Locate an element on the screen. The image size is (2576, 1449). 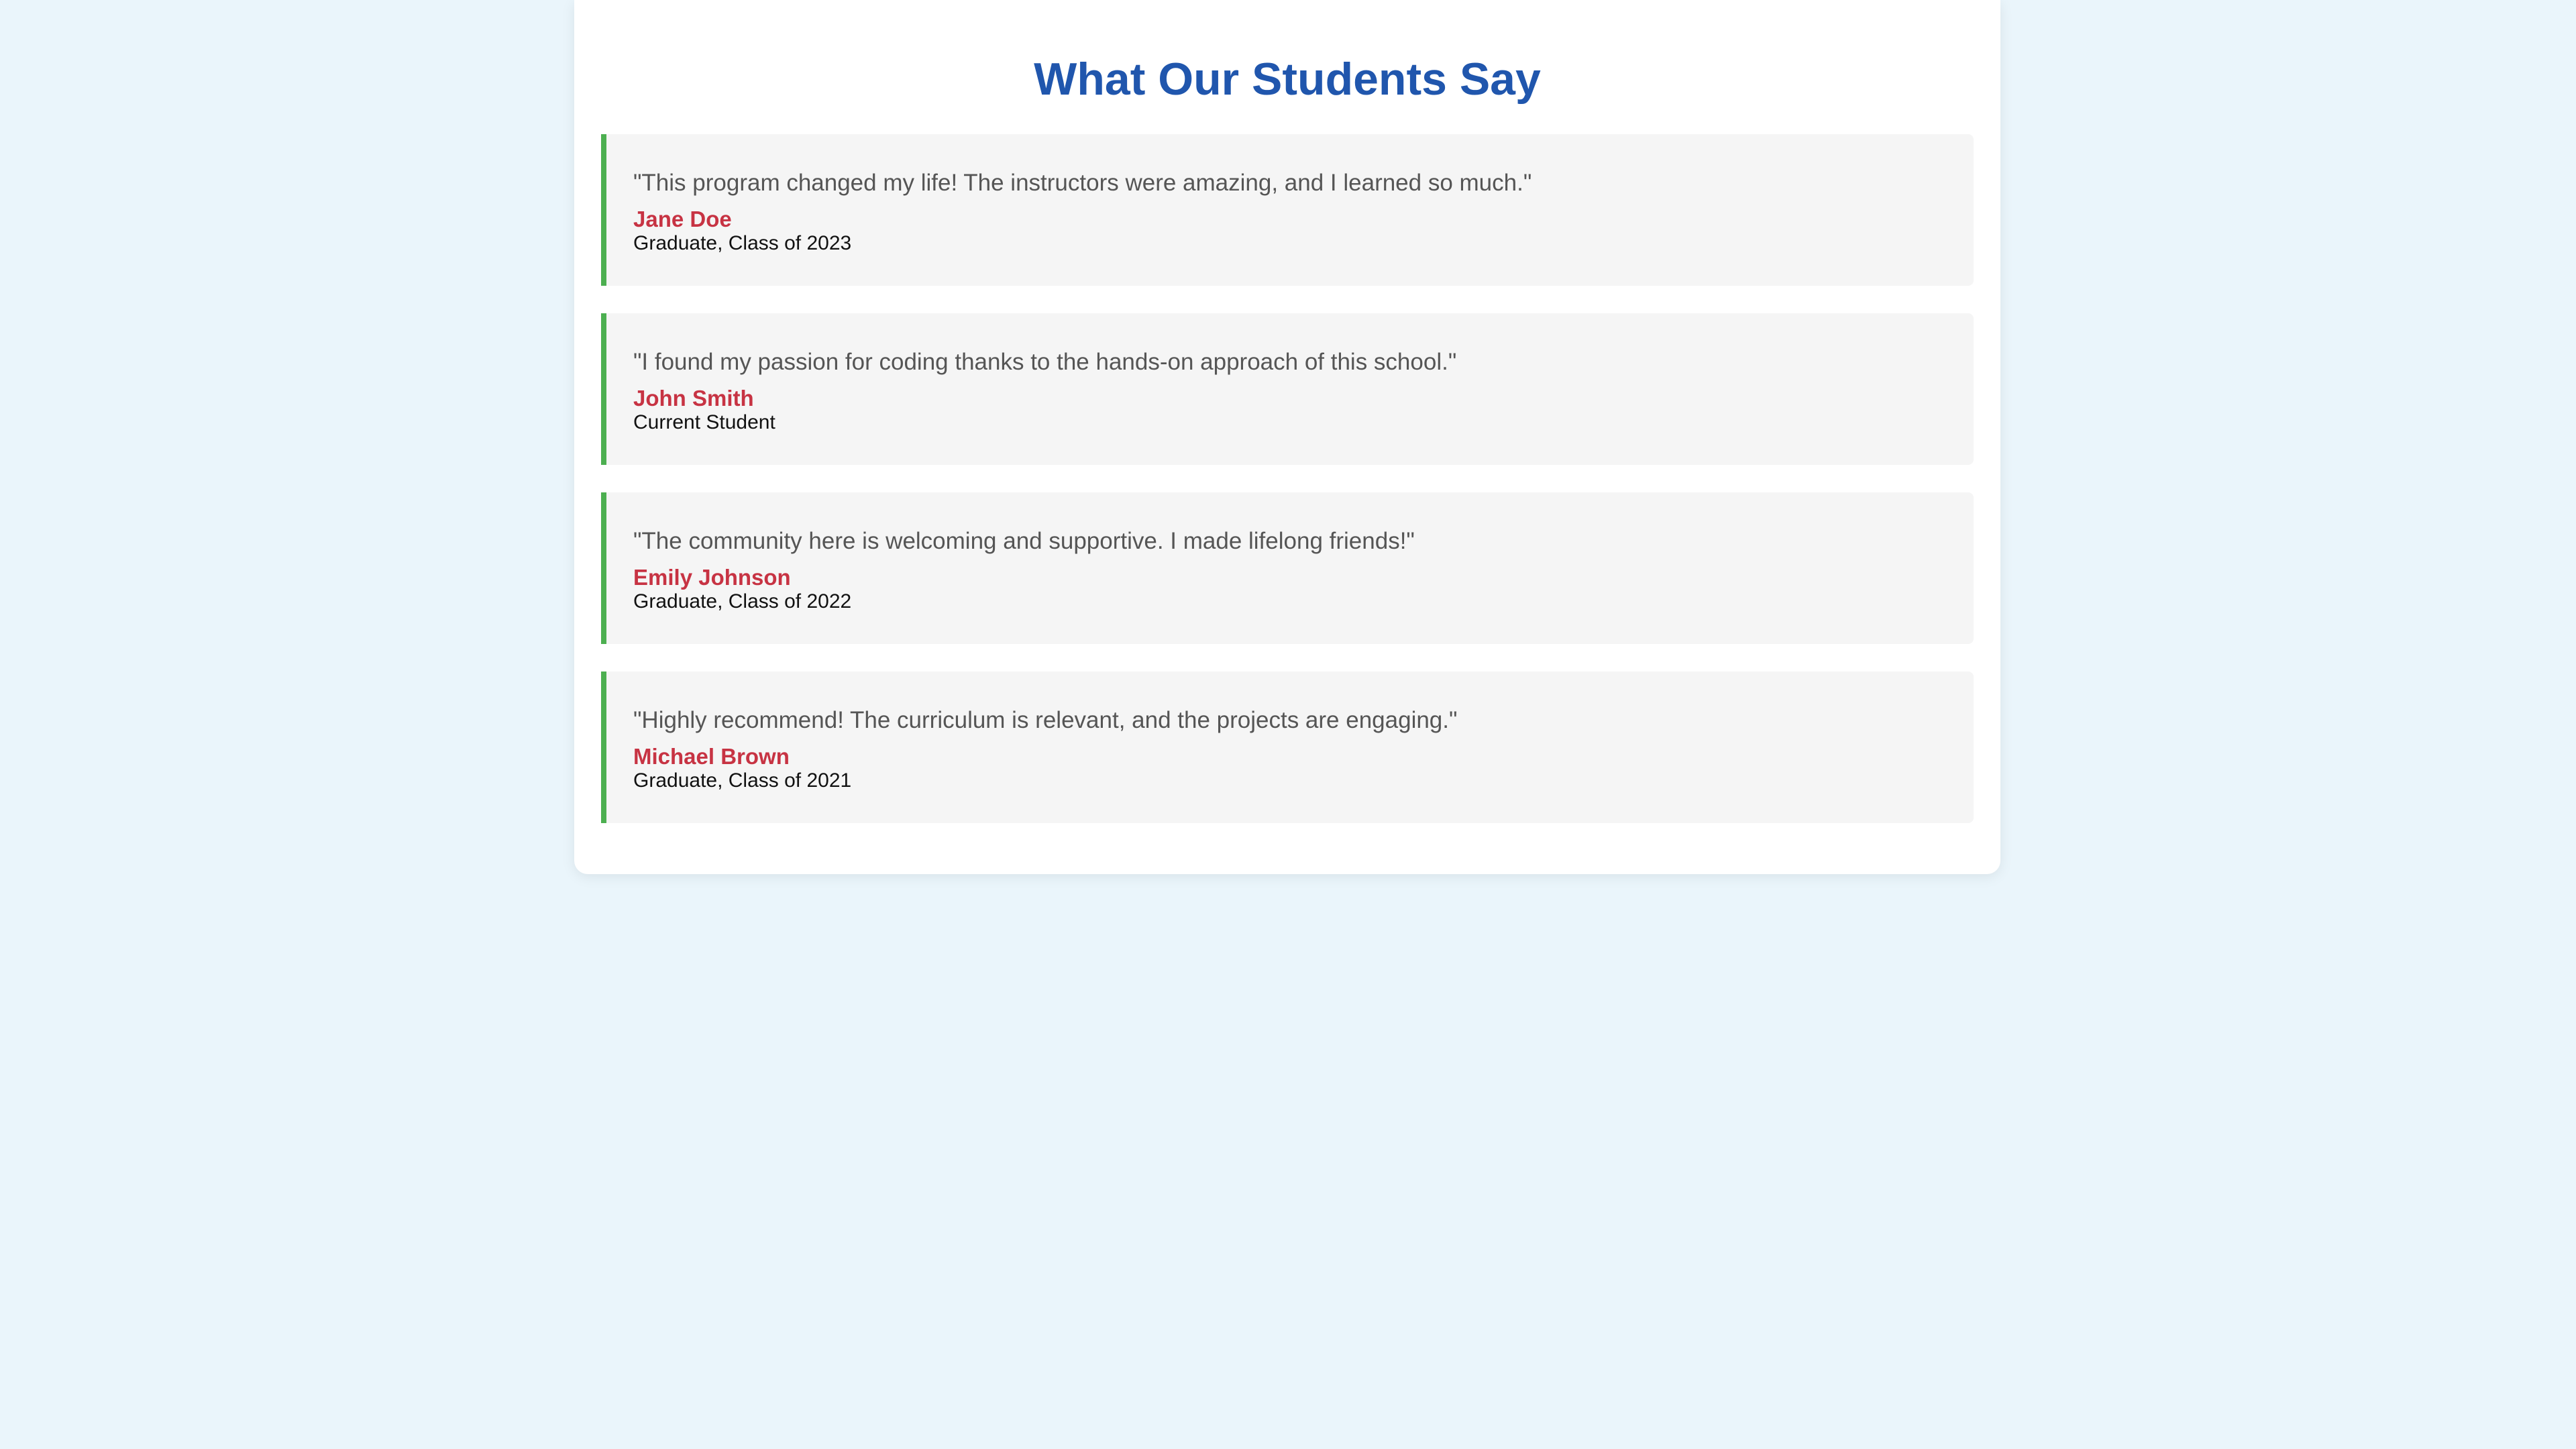
testimonial-role: Current Student is located at coordinates (704, 422).